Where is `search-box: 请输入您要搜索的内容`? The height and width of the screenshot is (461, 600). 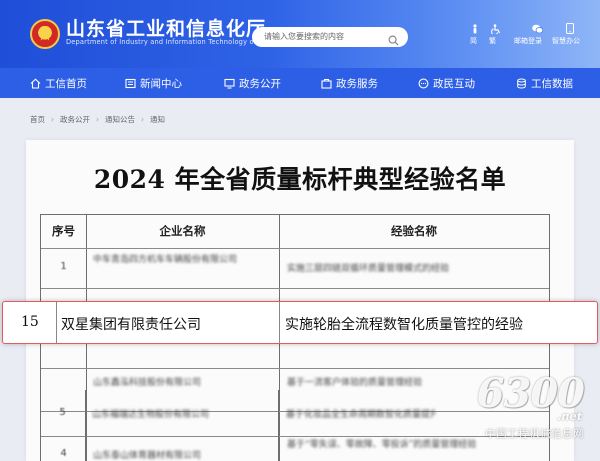
search-box: 请输入您要搜索的内容 is located at coordinates (330, 37).